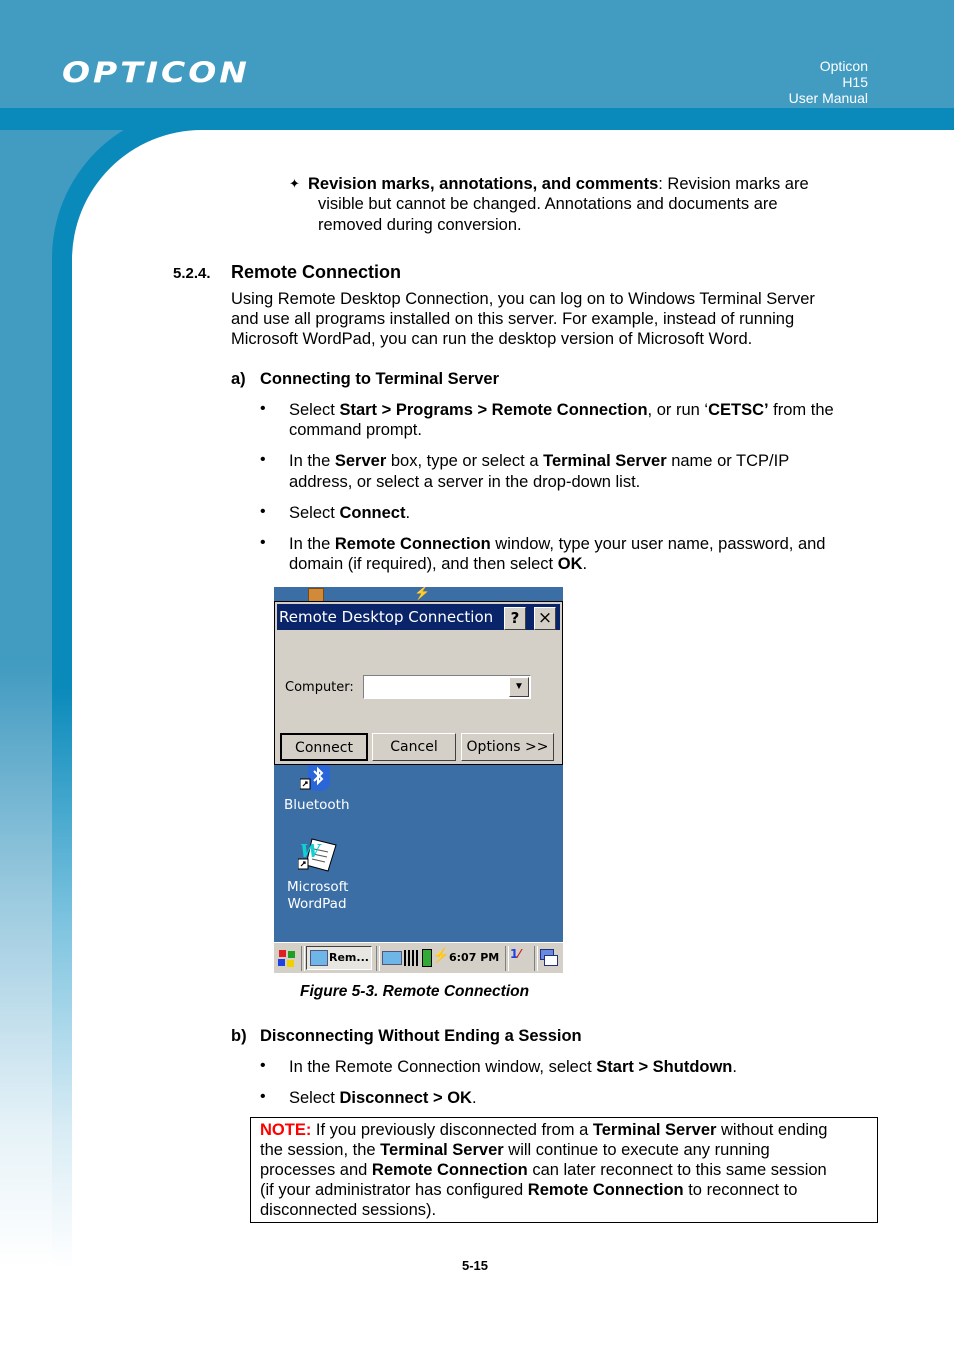 The height and width of the screenshot is (1360, 954). What do you see at coordinates (427, 958) in the screenshot?
I see `battery-icon` at bounding box center [427, 958].